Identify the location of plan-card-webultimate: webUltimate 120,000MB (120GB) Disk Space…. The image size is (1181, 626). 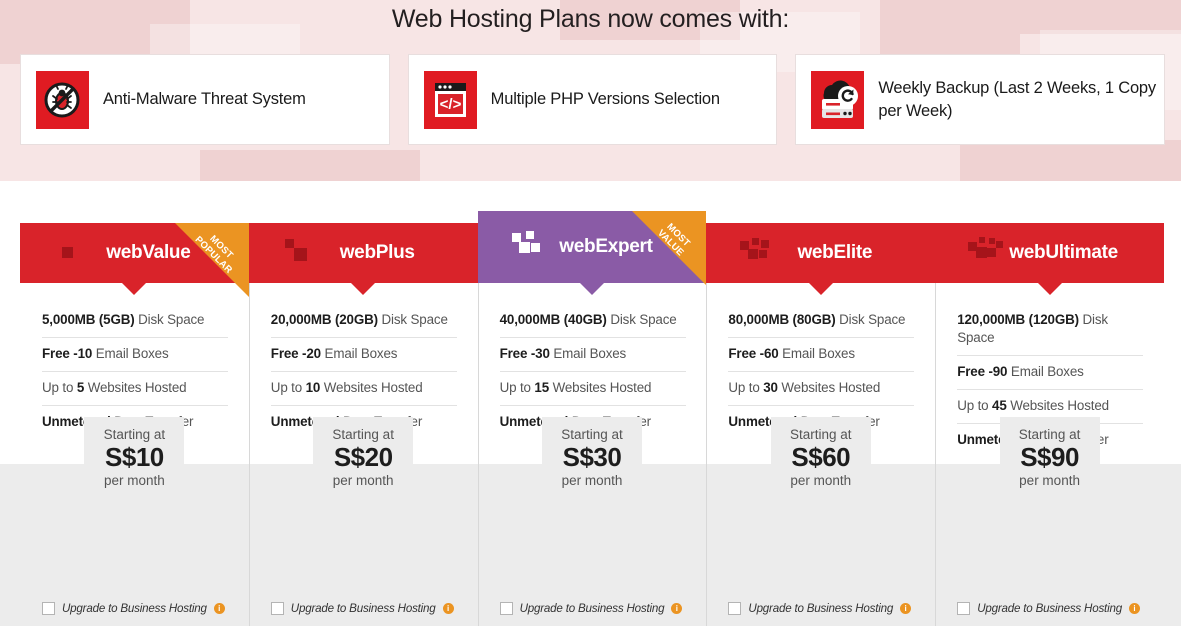
(1049, 403).